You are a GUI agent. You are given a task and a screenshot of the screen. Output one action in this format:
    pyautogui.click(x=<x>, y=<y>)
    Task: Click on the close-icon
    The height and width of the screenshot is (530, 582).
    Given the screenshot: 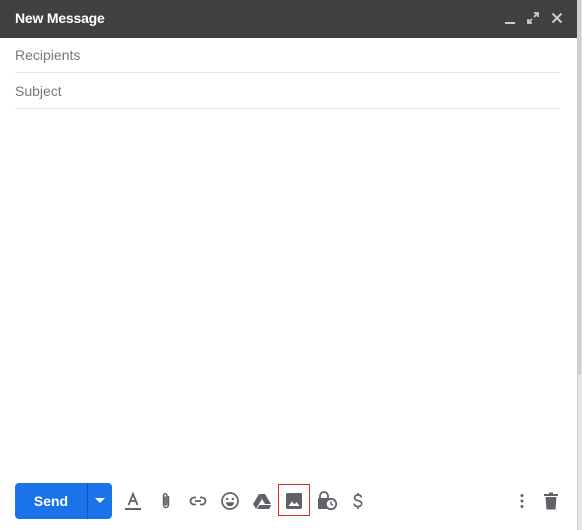 What is the action you would take?
    pyautogui.click(x=557, y=18)
    